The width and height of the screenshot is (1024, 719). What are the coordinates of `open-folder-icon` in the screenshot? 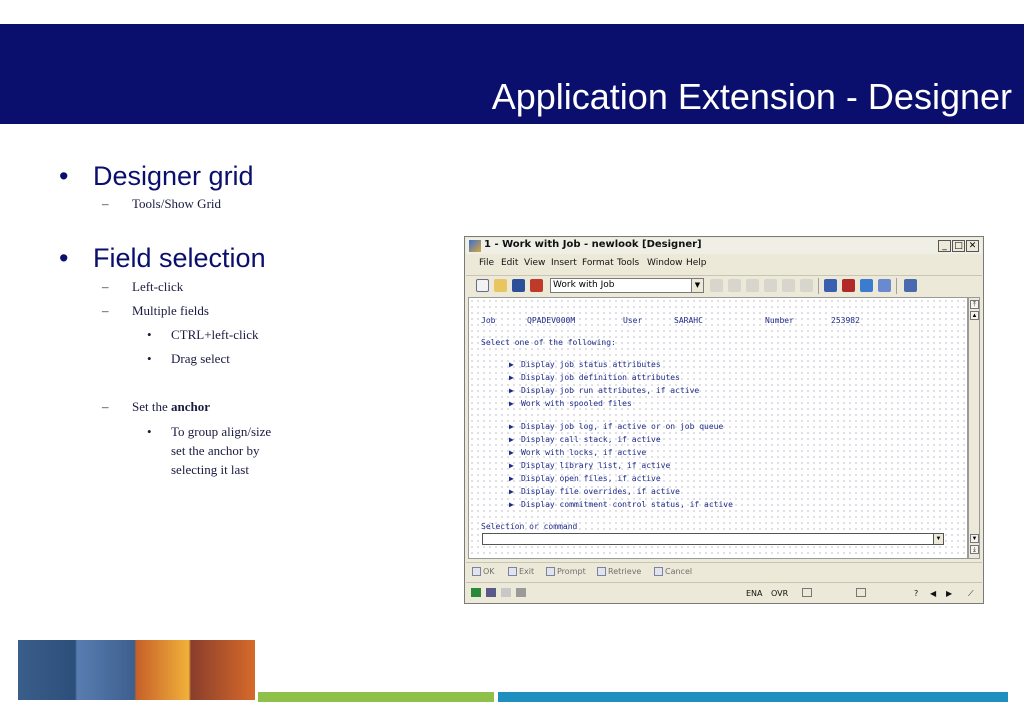 It's located at (500, 285).